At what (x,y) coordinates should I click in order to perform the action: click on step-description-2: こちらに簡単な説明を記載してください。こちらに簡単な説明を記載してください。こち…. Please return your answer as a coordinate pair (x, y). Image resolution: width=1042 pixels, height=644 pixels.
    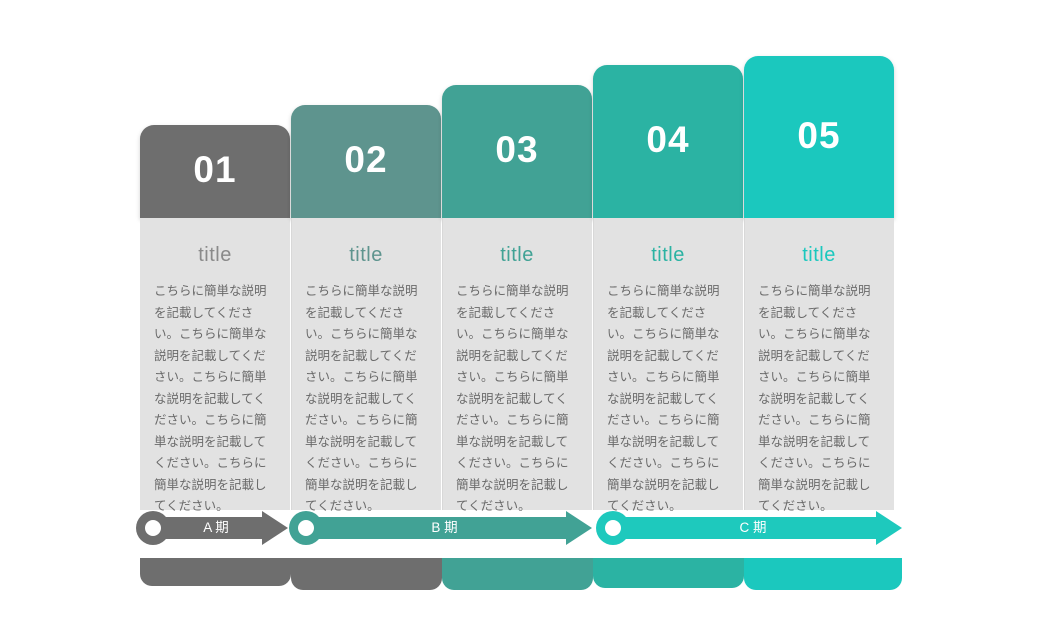
    Looking at the image, I should click on (361, 398).